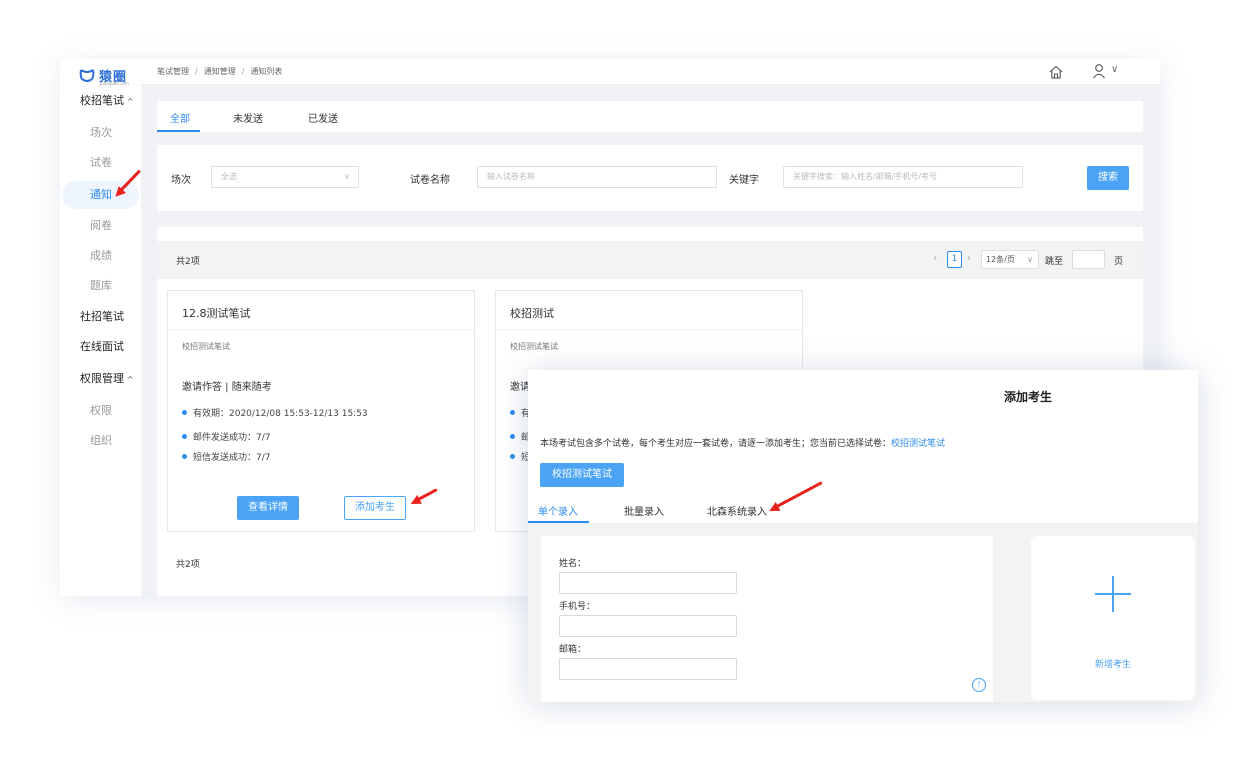 Image resolution: width=1258 pixels, height=762 pixels. I want to click on breadcrumb-item: 通知管理, so click(220, 71).